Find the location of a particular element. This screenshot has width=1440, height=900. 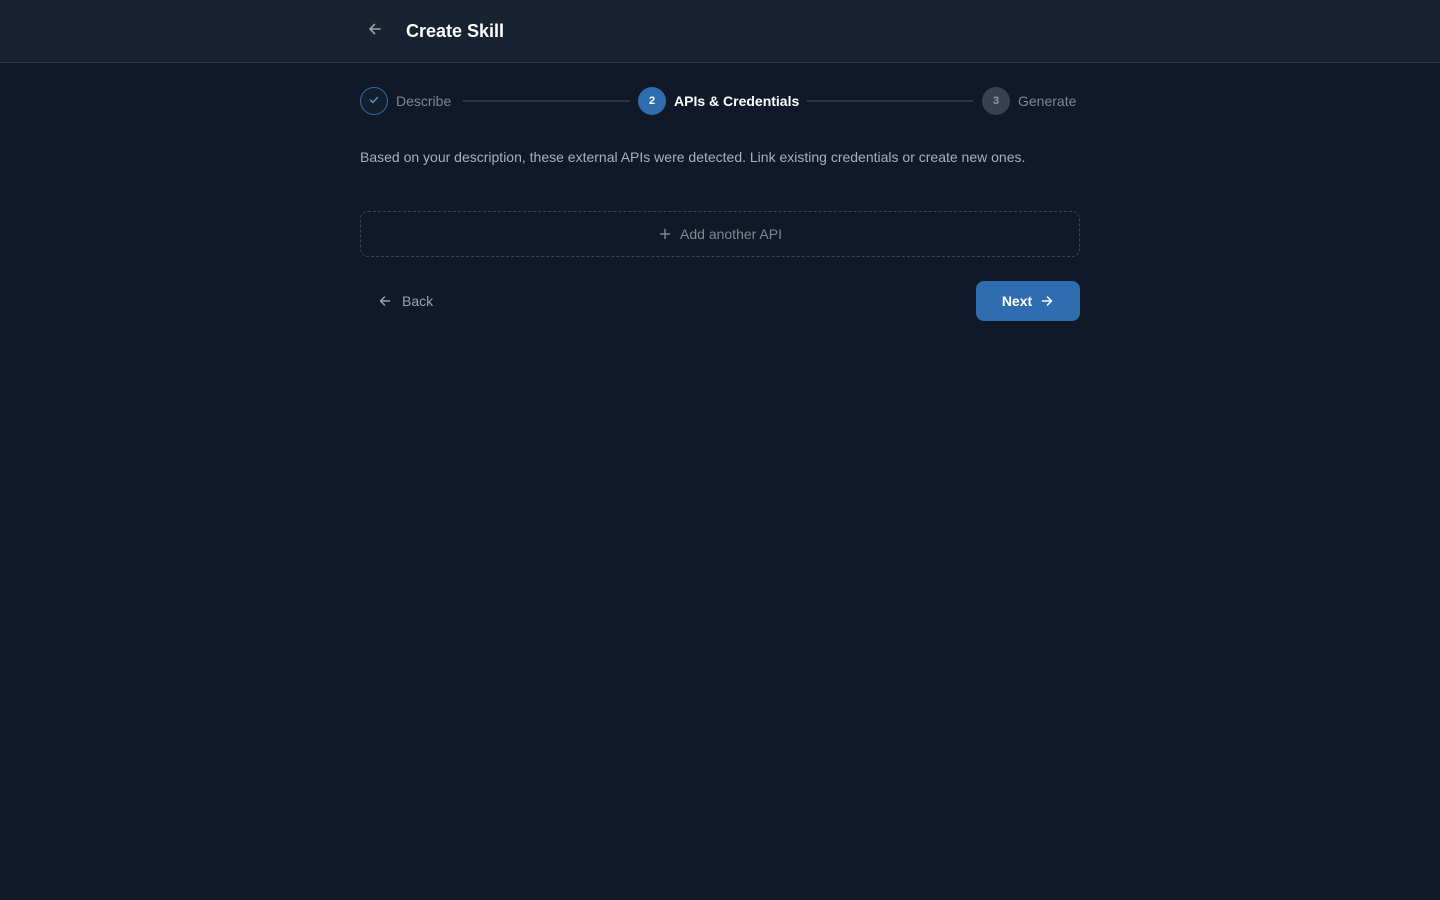

back-button: Back is located at coordinates (405, 301).